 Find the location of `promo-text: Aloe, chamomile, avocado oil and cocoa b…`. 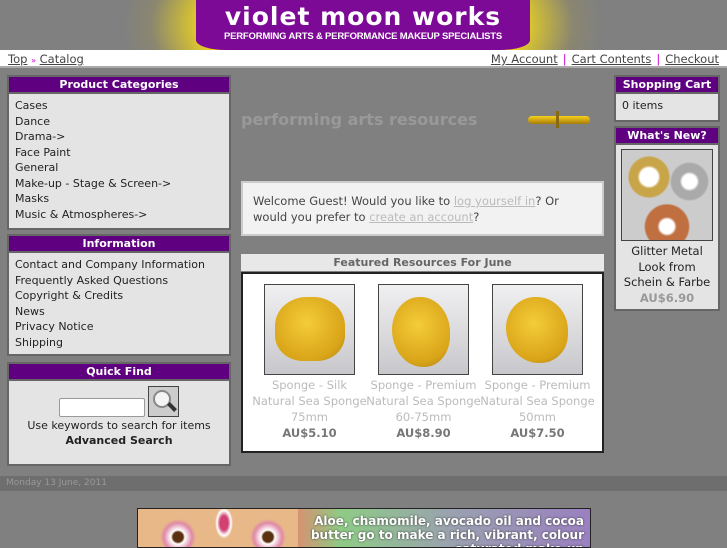

promo-text: Aloe, chamomile, avocado oil and cocoa b… is located at coordinates (447, 530).